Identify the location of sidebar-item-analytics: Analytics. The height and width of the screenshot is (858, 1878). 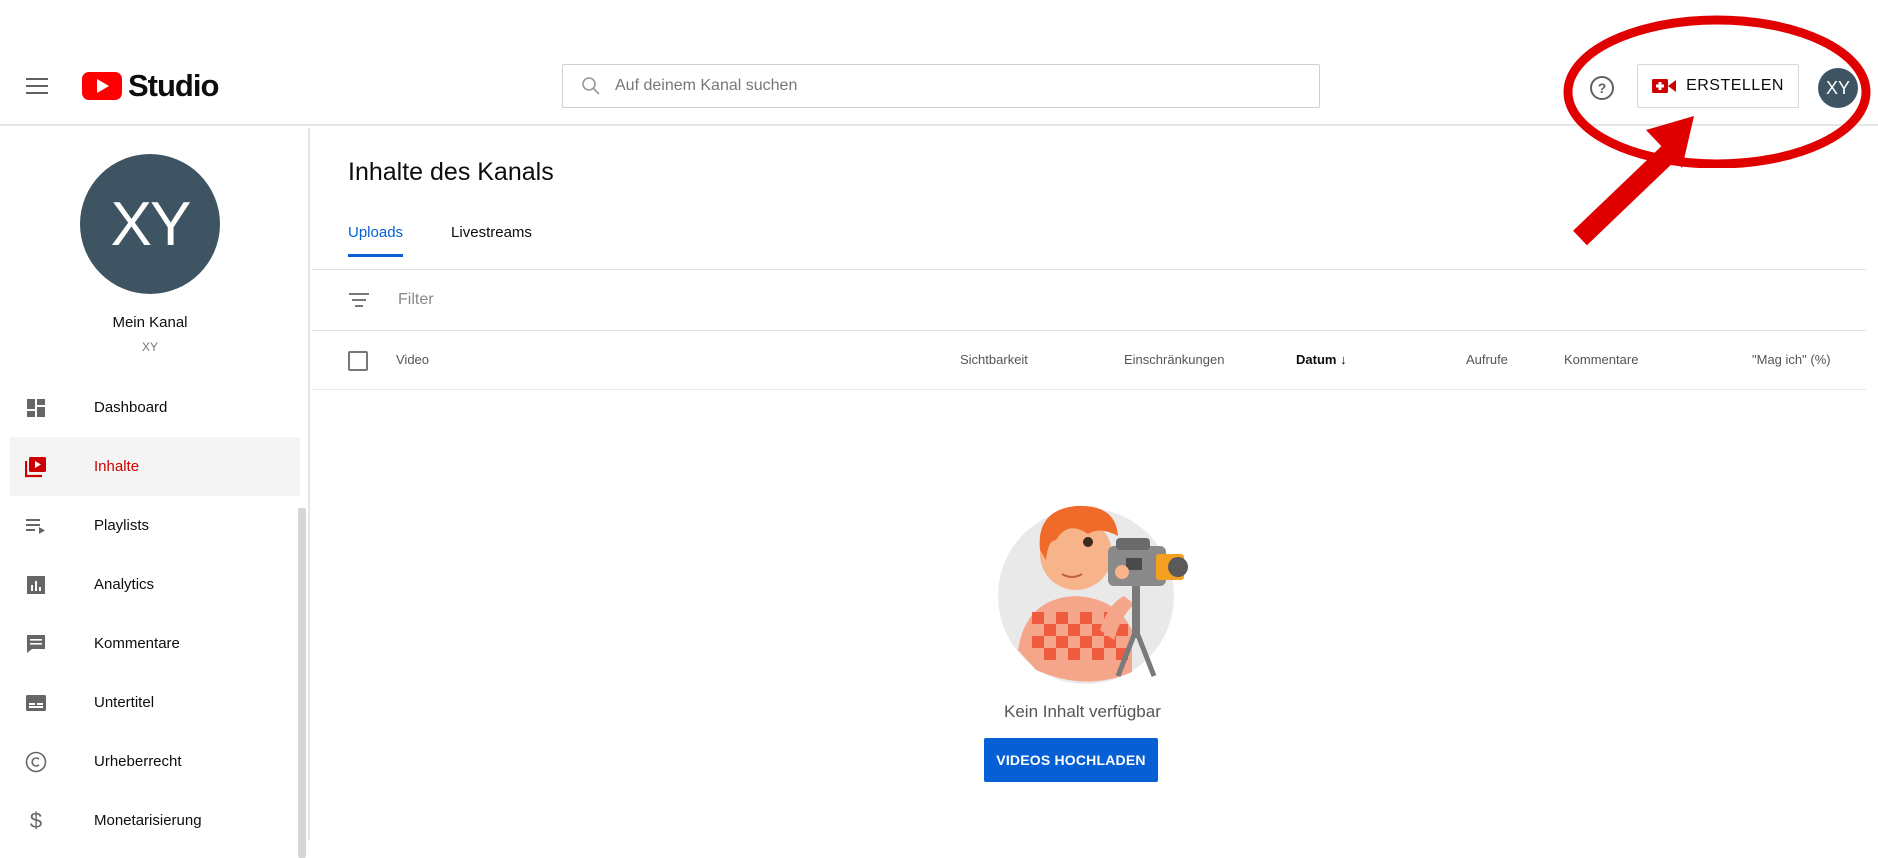
(155, 584).